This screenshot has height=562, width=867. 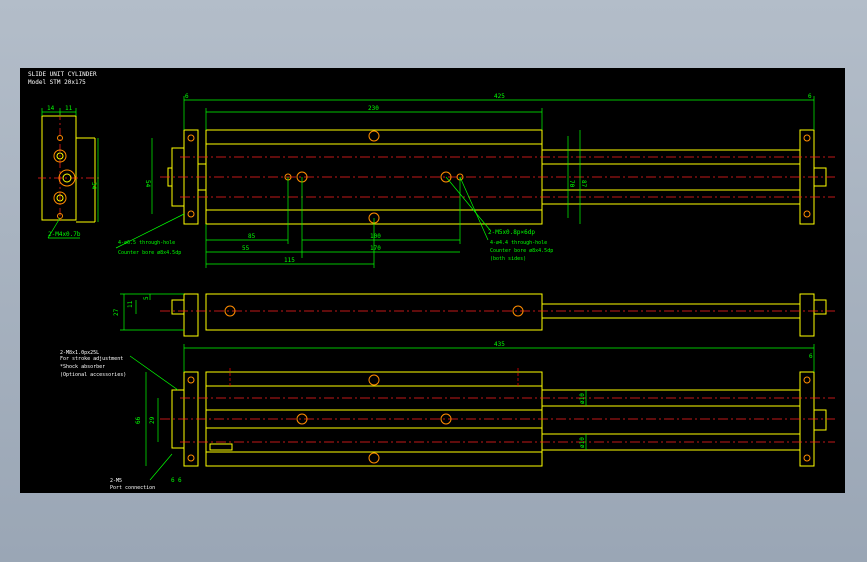 What do you see at coordinates (191, 315) in the screenshot?
I see `front-left-plate` at bounding box center [191, 315].